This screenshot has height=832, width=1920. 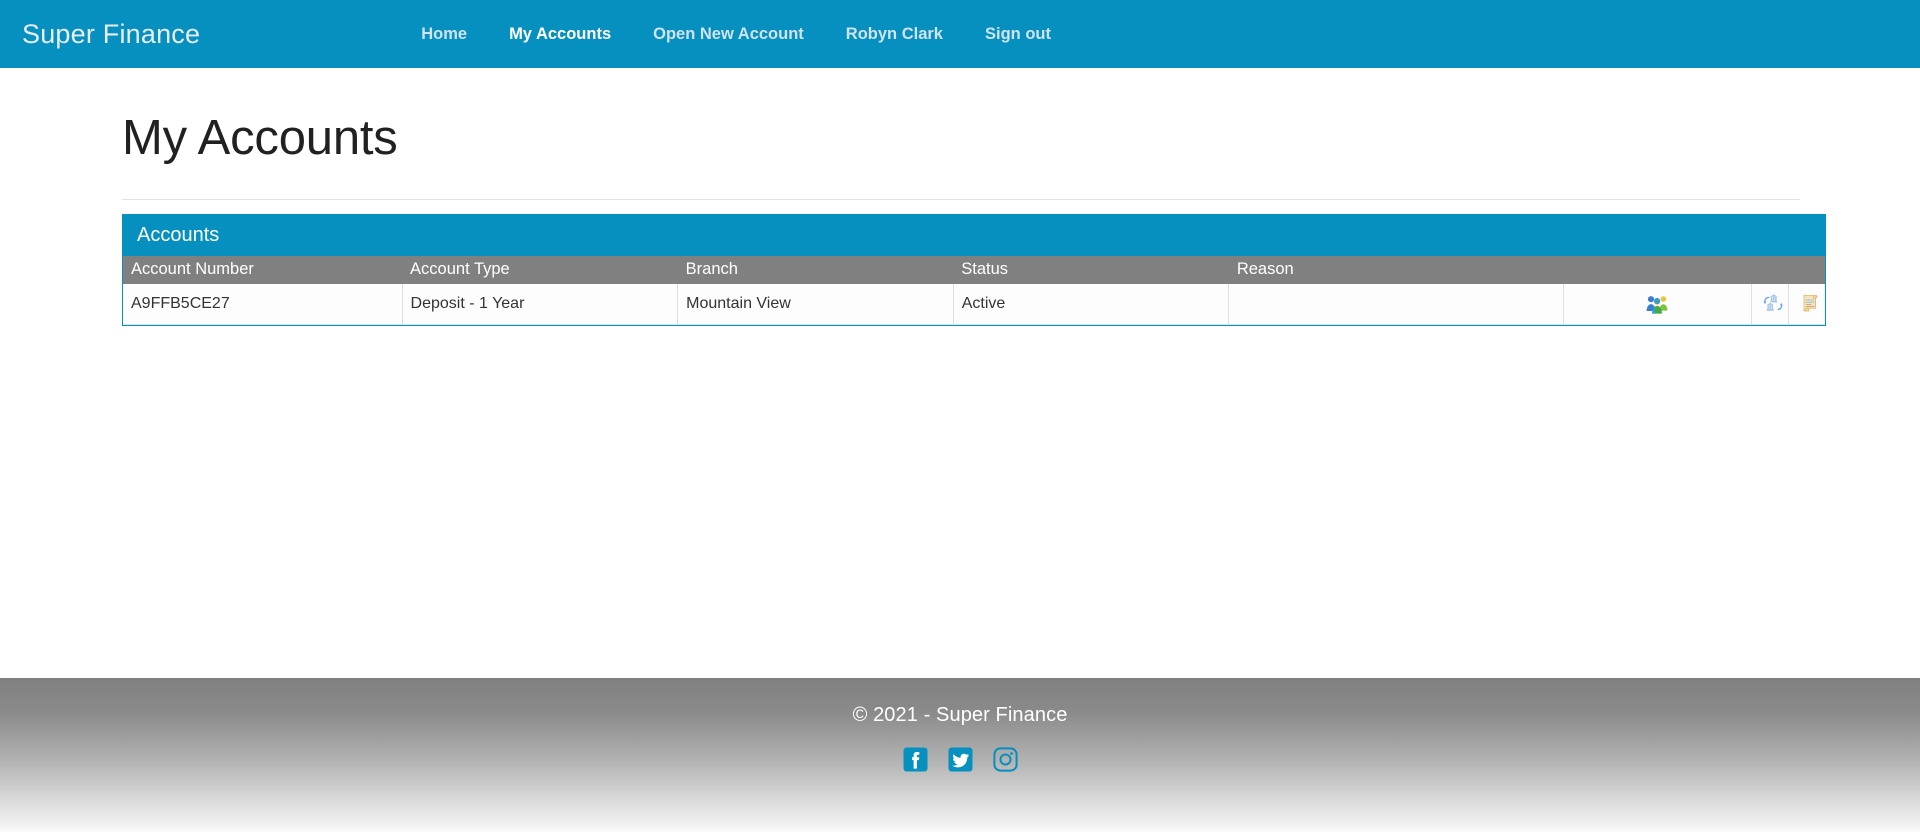 What do you see at coordinates (815, 269) in the screenshot?
I see `column-header-branch: Branch` at bounding box center [815, 269].